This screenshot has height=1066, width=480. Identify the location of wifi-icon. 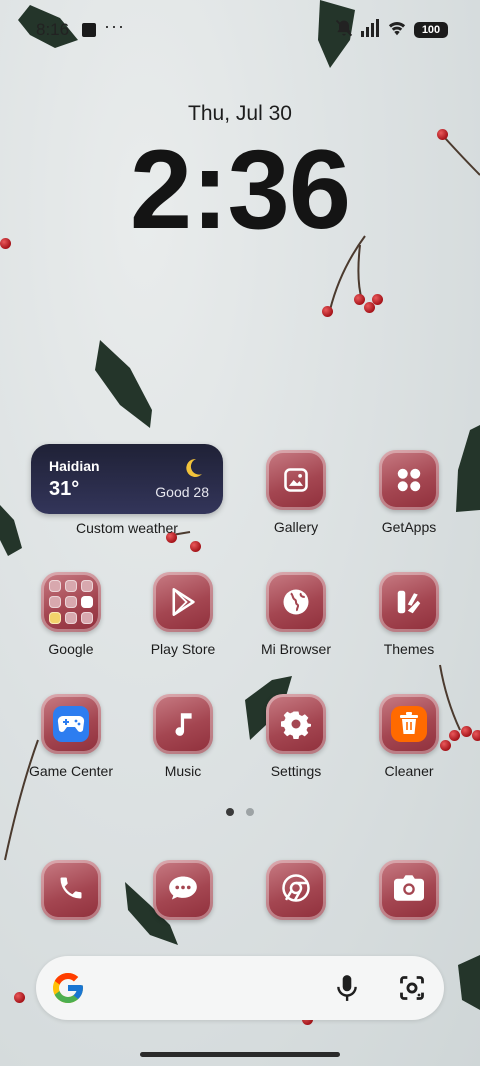
(397, 30).